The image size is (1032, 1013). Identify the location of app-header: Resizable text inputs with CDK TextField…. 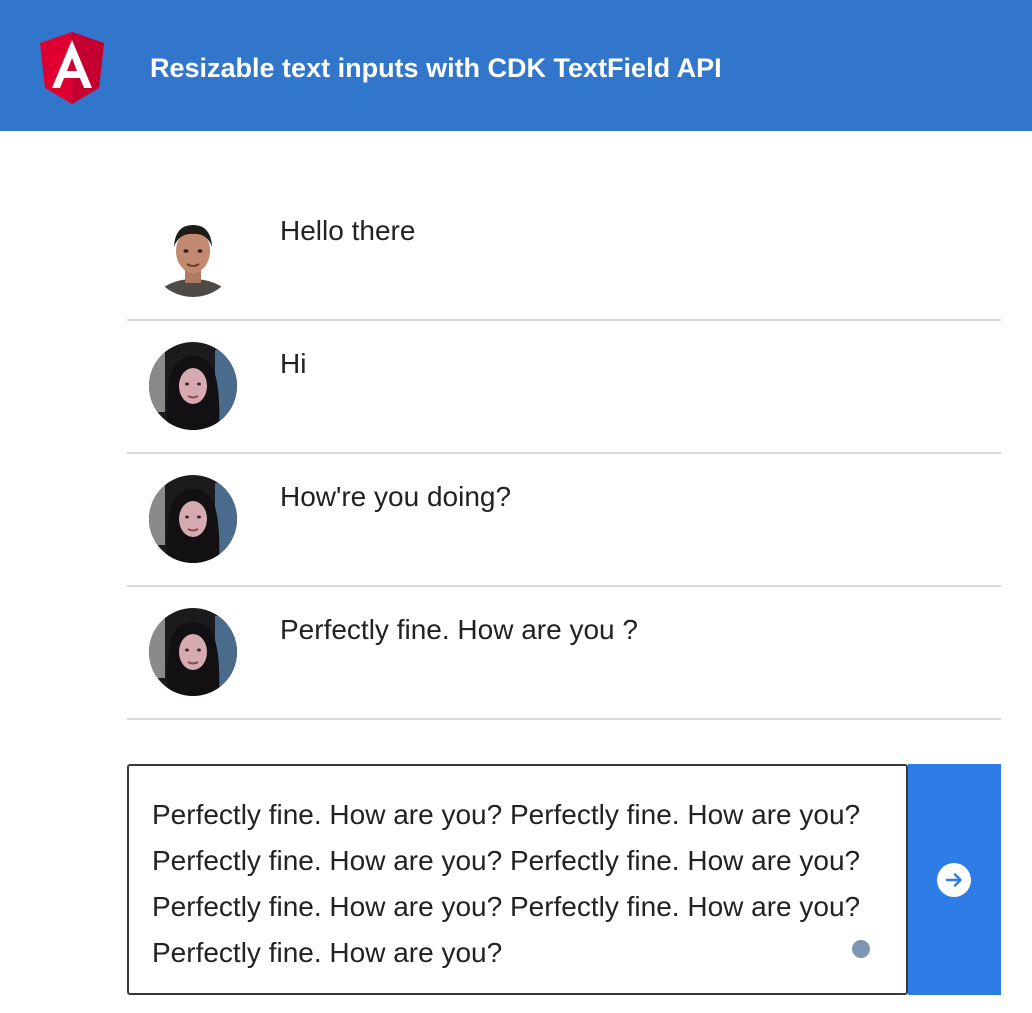
(516, 65).